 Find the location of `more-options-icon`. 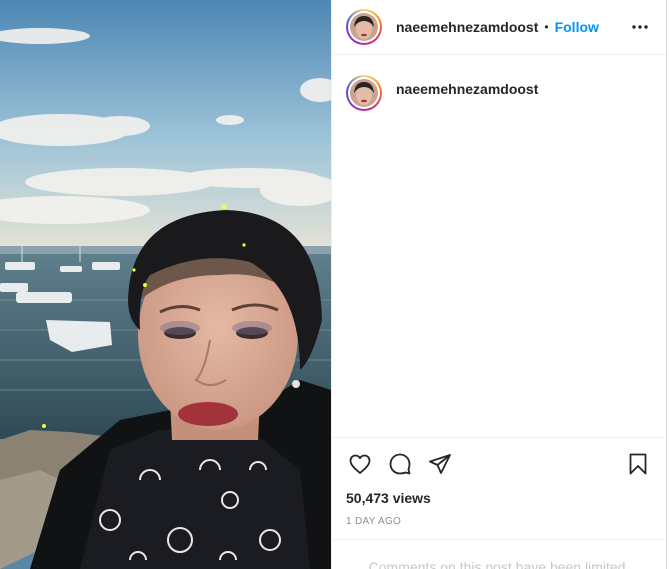

more-options-icon is located at coordinates (640, 27).